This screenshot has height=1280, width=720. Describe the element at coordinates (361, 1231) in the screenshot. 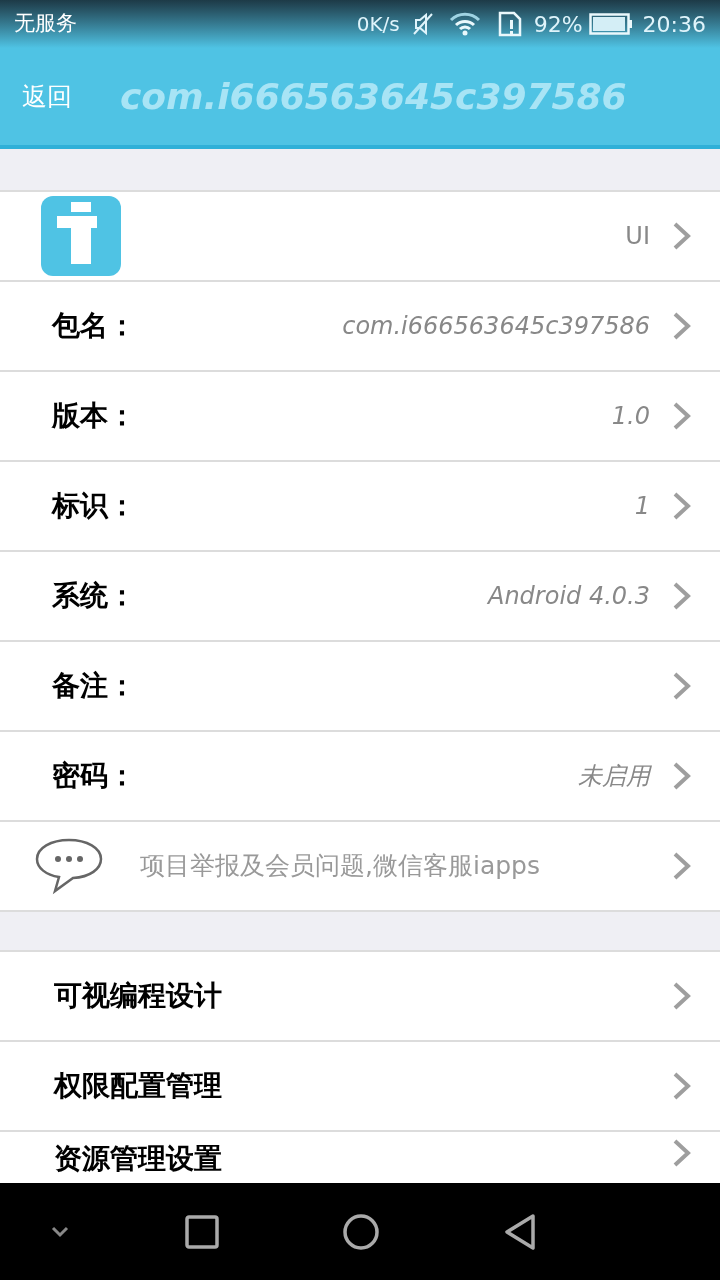

I see `home-icon` at that location.